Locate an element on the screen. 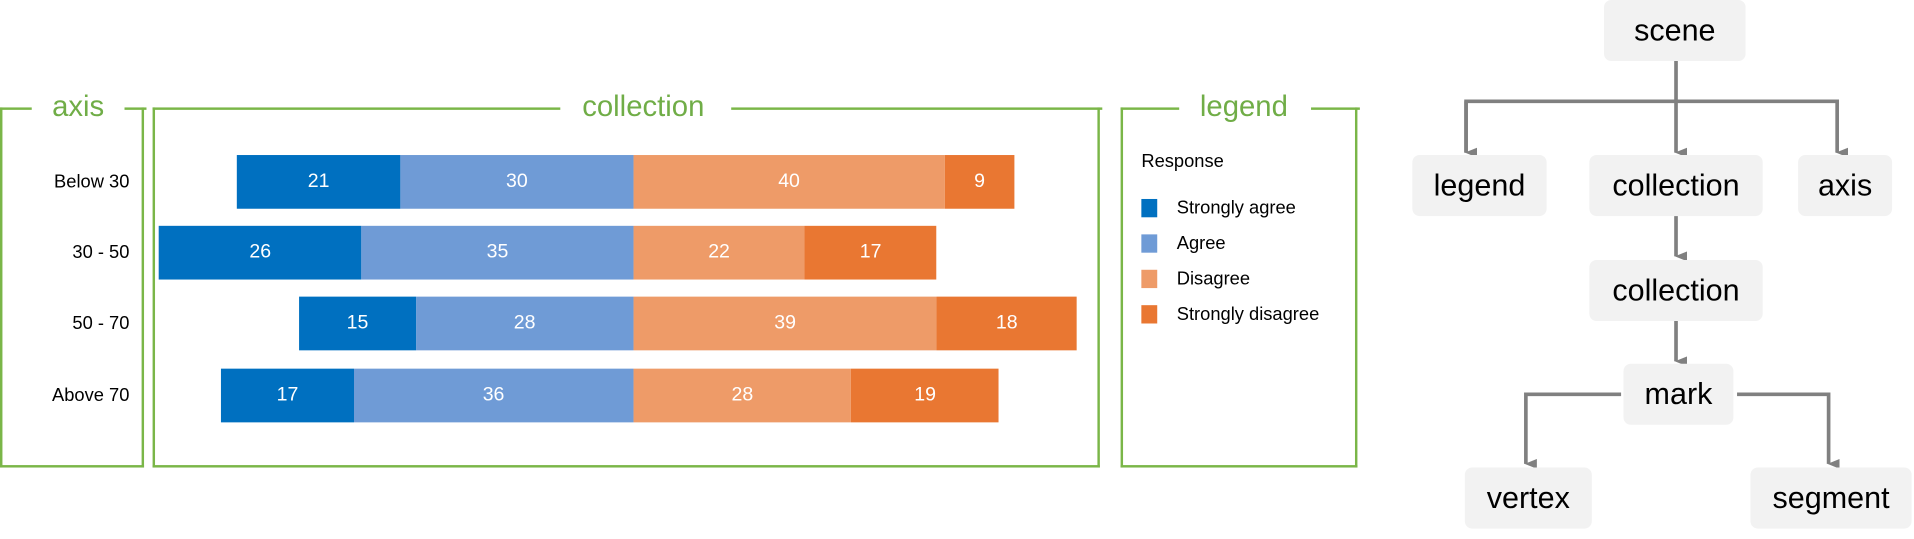 This screenshot has width=1914, height=539. tree-node-segment: segment is located at coordinates (1831, 498).